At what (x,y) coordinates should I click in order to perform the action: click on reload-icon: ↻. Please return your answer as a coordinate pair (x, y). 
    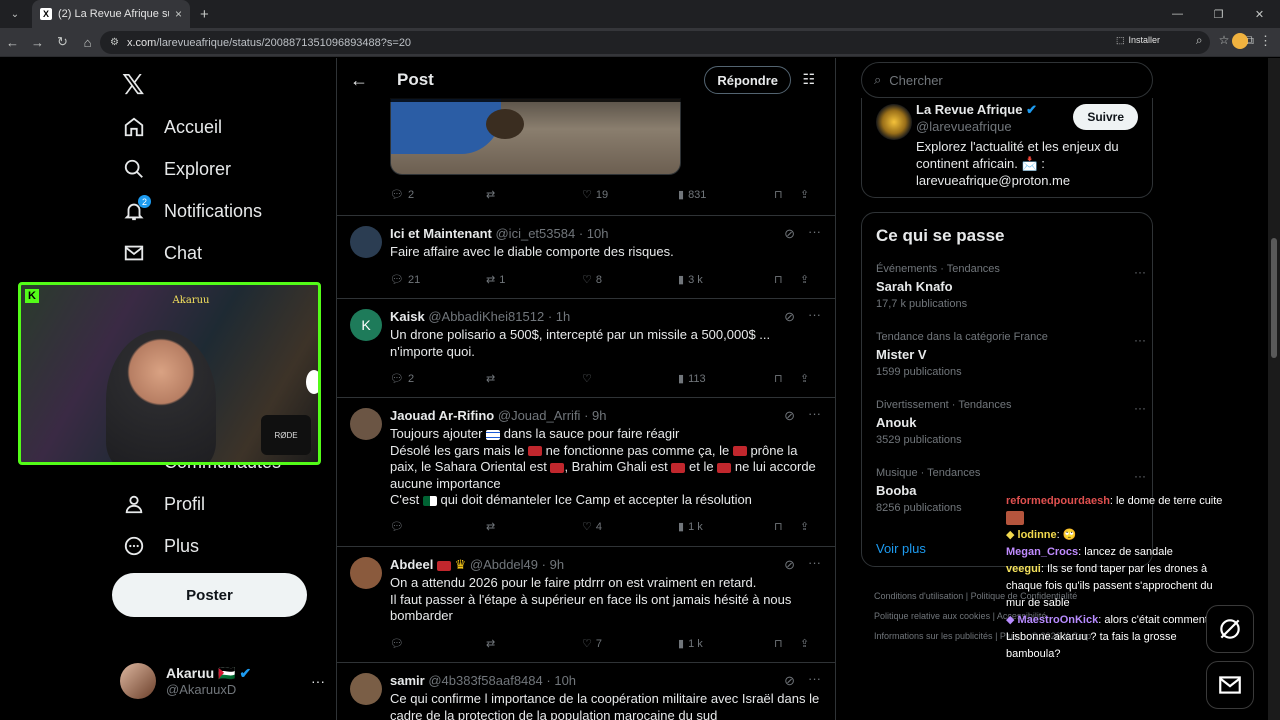
    Looking at the image, I should click on (62, 42).